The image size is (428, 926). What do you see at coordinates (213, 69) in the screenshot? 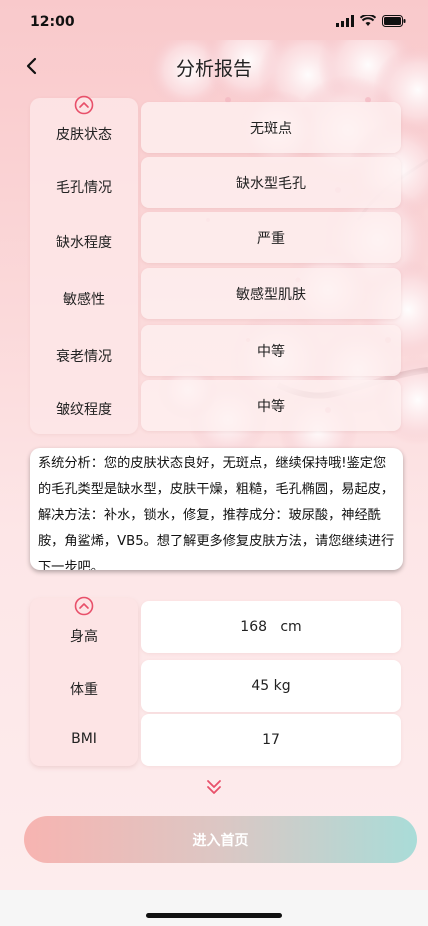
I see `page-title: 分析报告` at bounding box center [213, 69].